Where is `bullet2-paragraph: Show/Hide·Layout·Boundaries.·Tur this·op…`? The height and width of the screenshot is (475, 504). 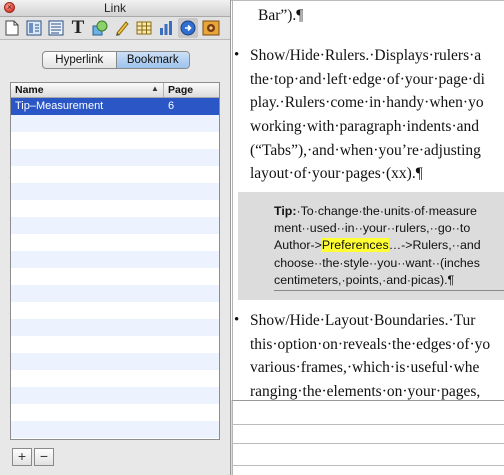
bullet2-paragraph: Show/Hide·Layout·Boundaries.·Tur this·op… is located at coordinates (370, 354).